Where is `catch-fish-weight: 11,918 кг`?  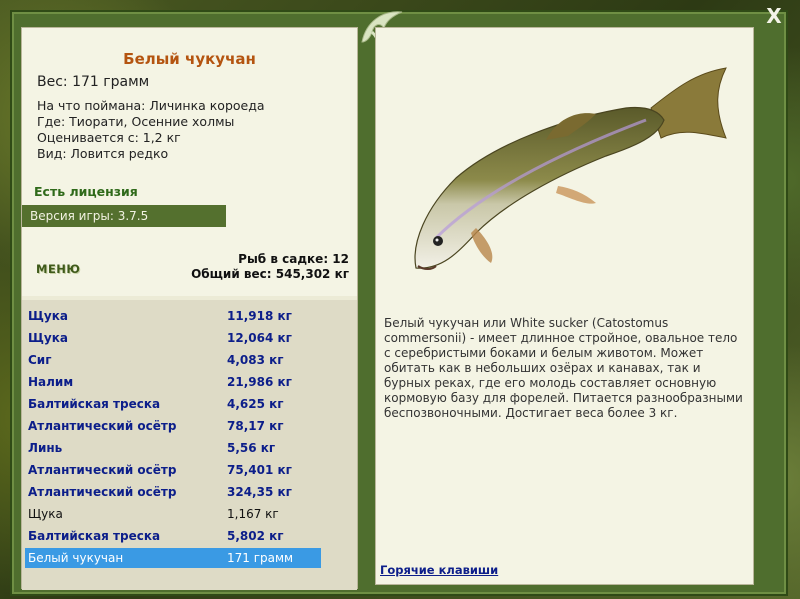
catch-fish-weight: 11,918 кг is located at coordinates (259, 316).